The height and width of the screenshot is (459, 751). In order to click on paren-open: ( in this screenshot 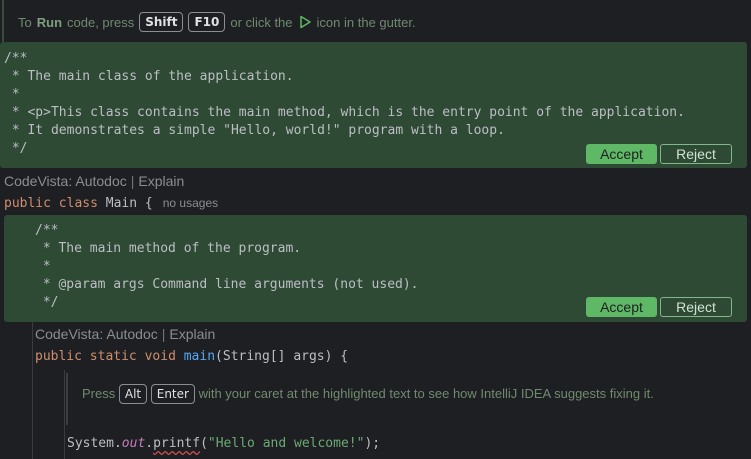, I will do `click(204, 443)`.